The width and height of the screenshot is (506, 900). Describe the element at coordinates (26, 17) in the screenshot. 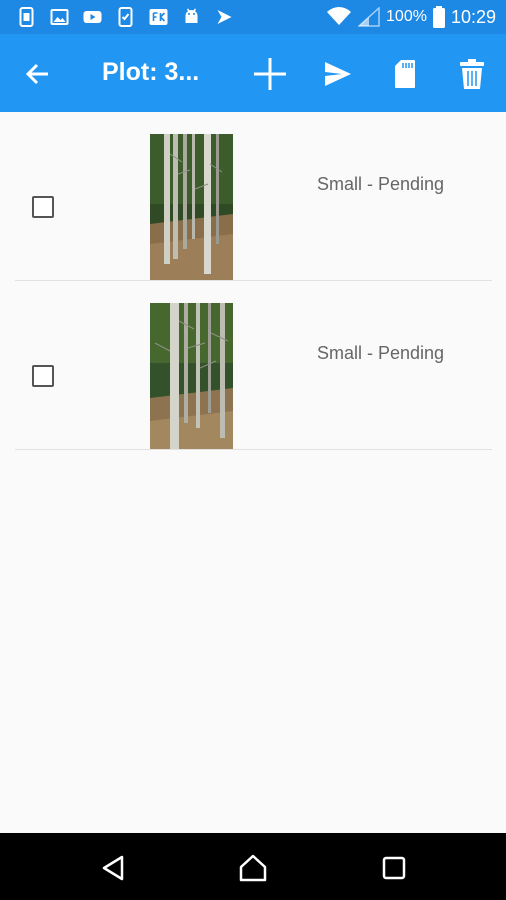

I see `sim-icon` at that location.